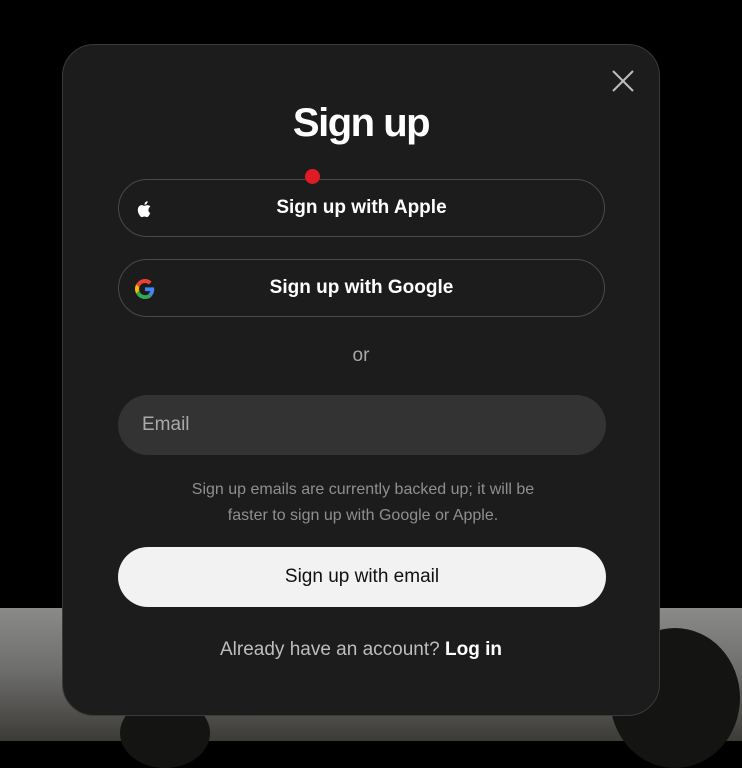 The width and height of the screenshot is (742, 768). What do you see at coordinates (361, 355) in the screenshot?
I see `divider-or: or` at bounding box center [361, 355].